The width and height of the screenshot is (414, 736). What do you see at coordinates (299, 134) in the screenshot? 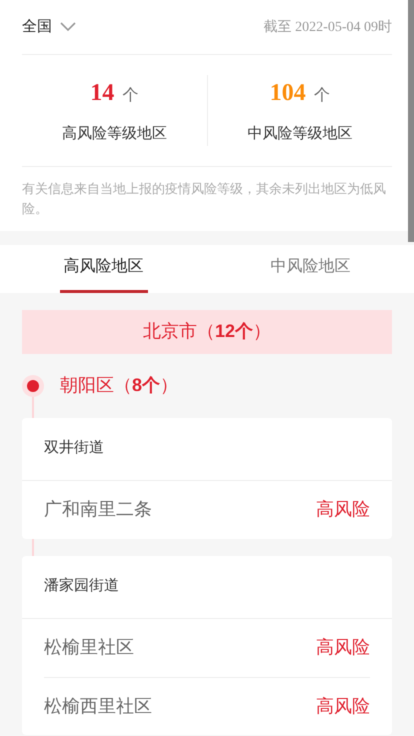
I see `stat-label: 中风险等级地区` at bounding box center [299, 134].